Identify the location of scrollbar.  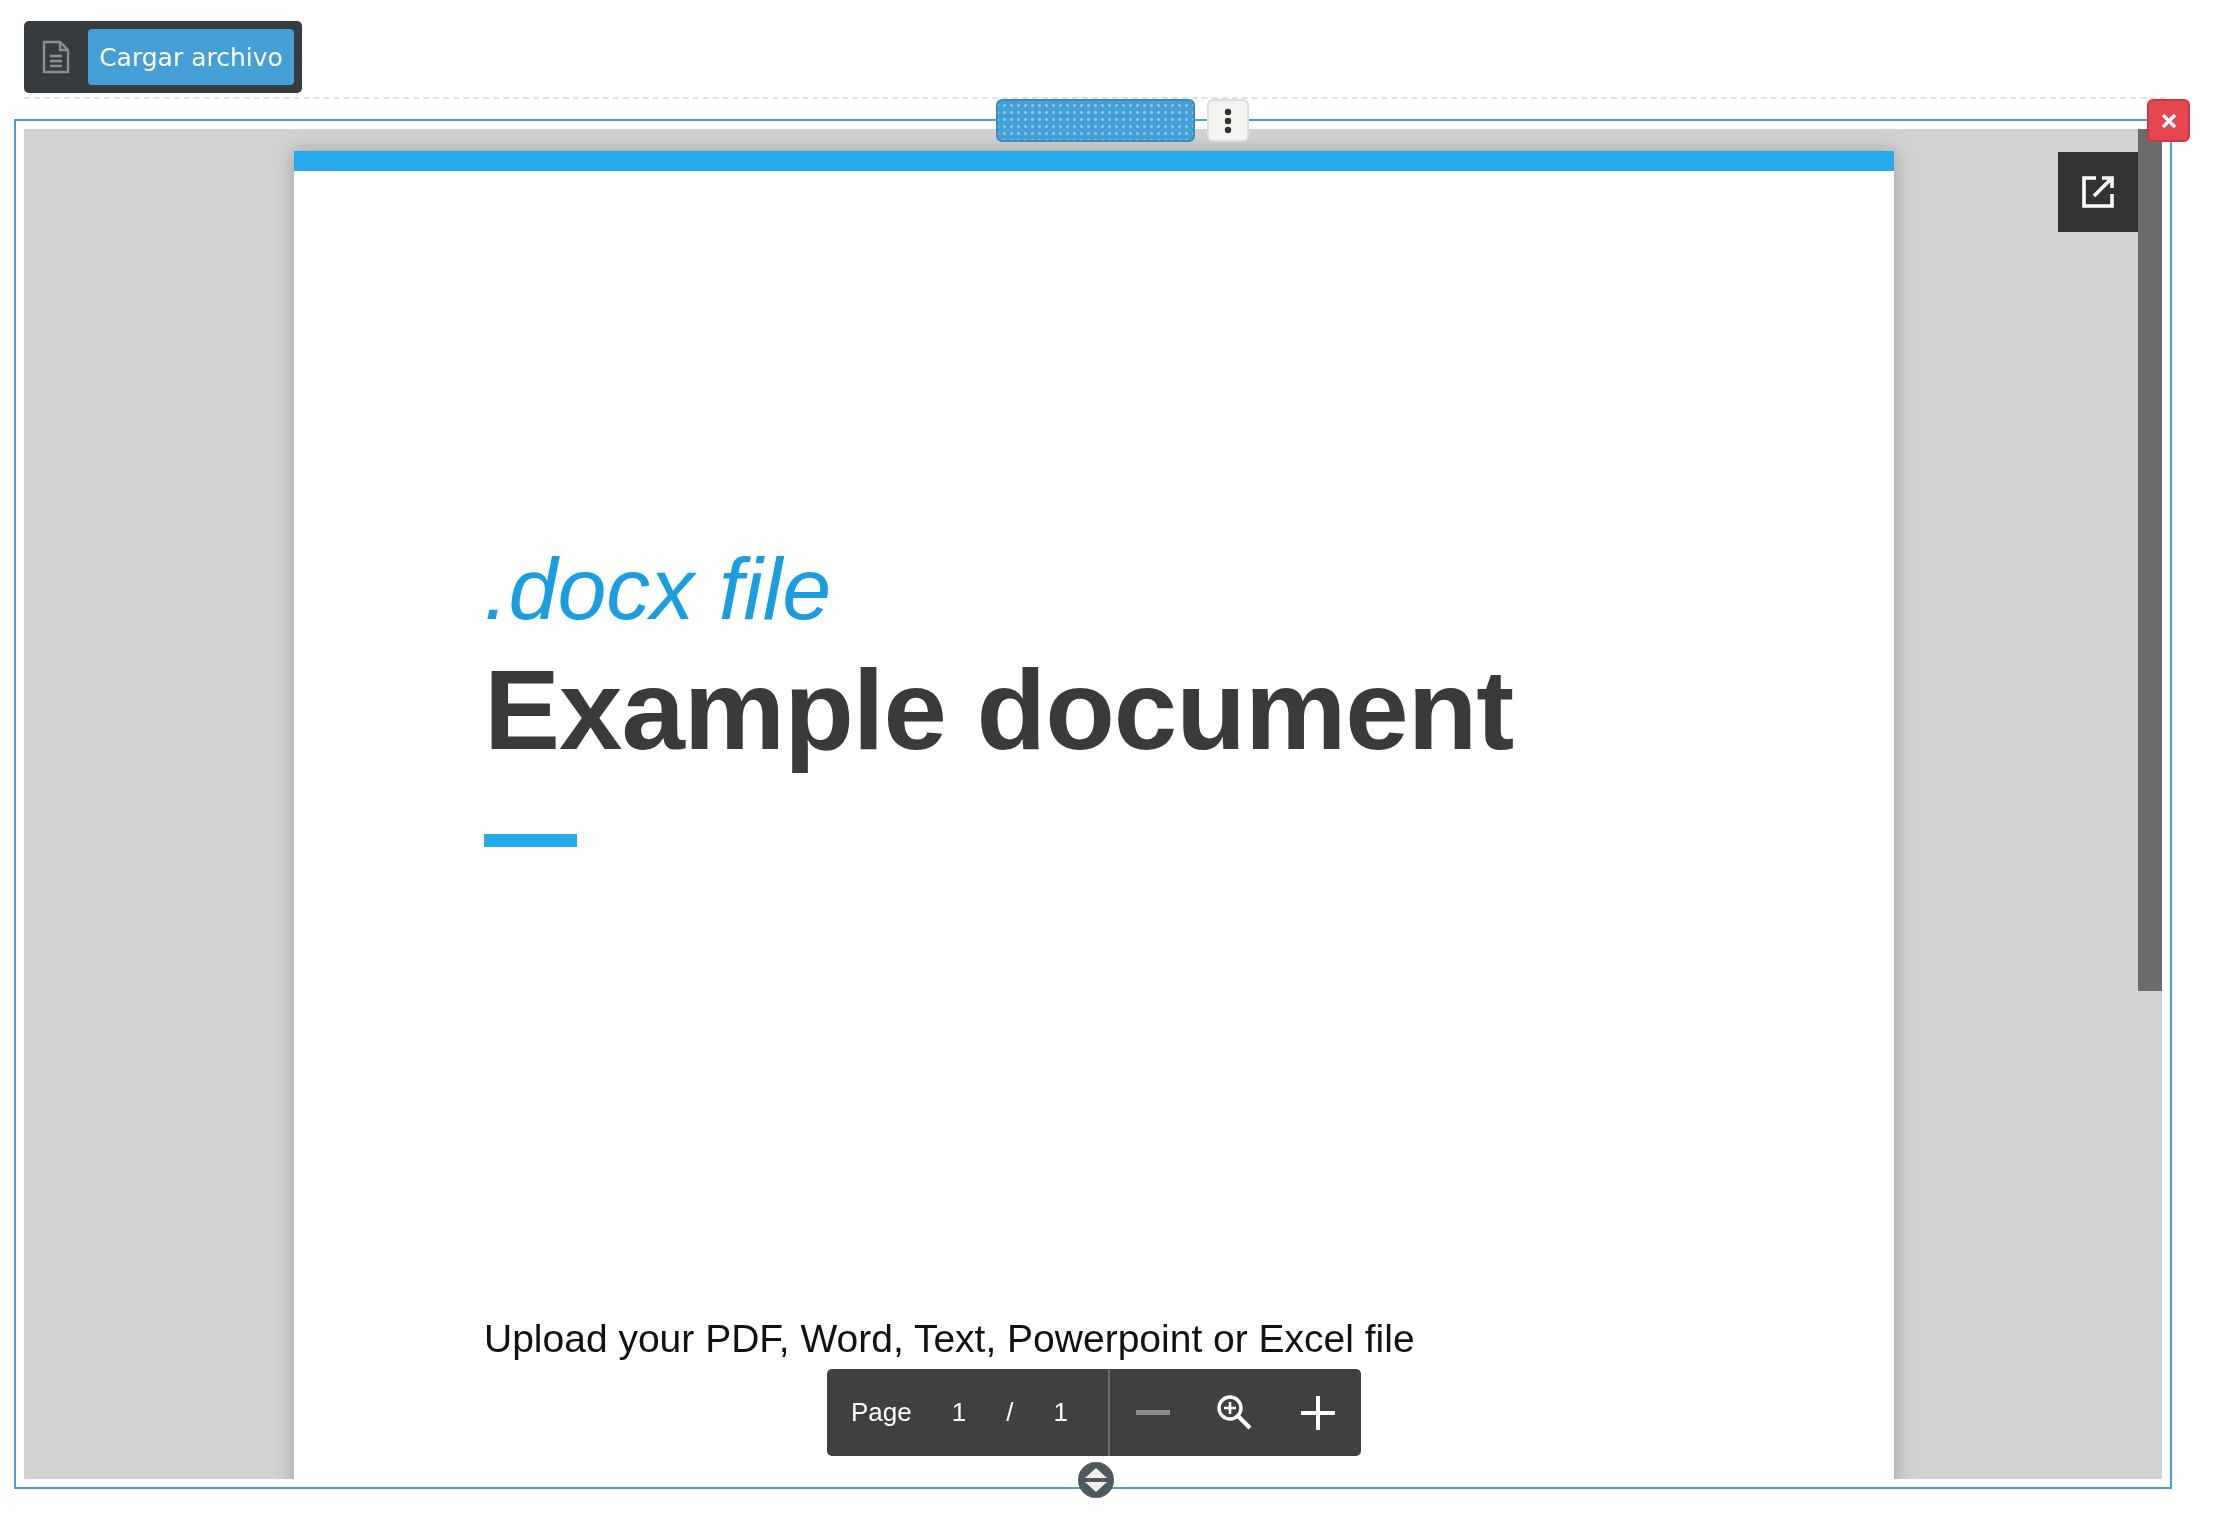
(2150, 560).